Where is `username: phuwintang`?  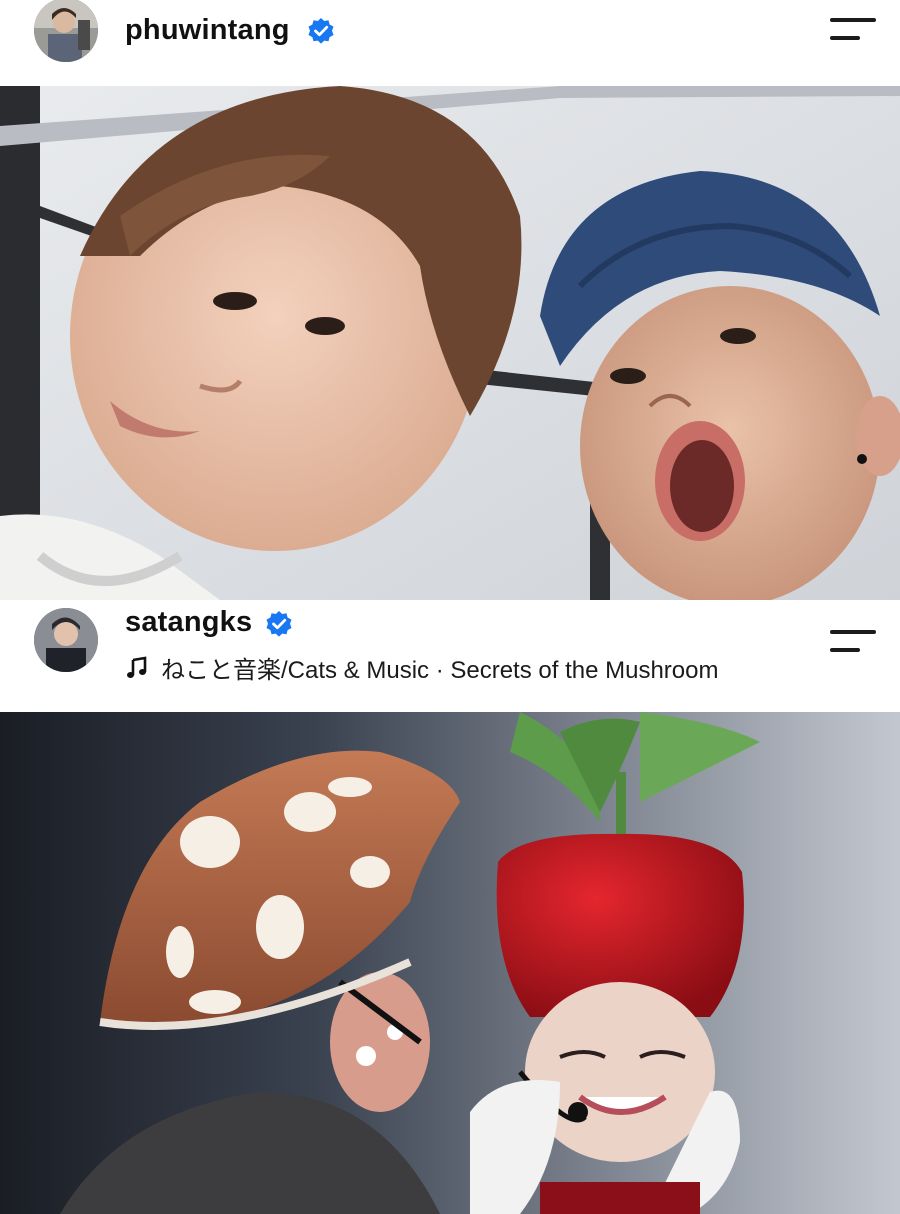 username: phuwintang is located at coordinates (207, 30).